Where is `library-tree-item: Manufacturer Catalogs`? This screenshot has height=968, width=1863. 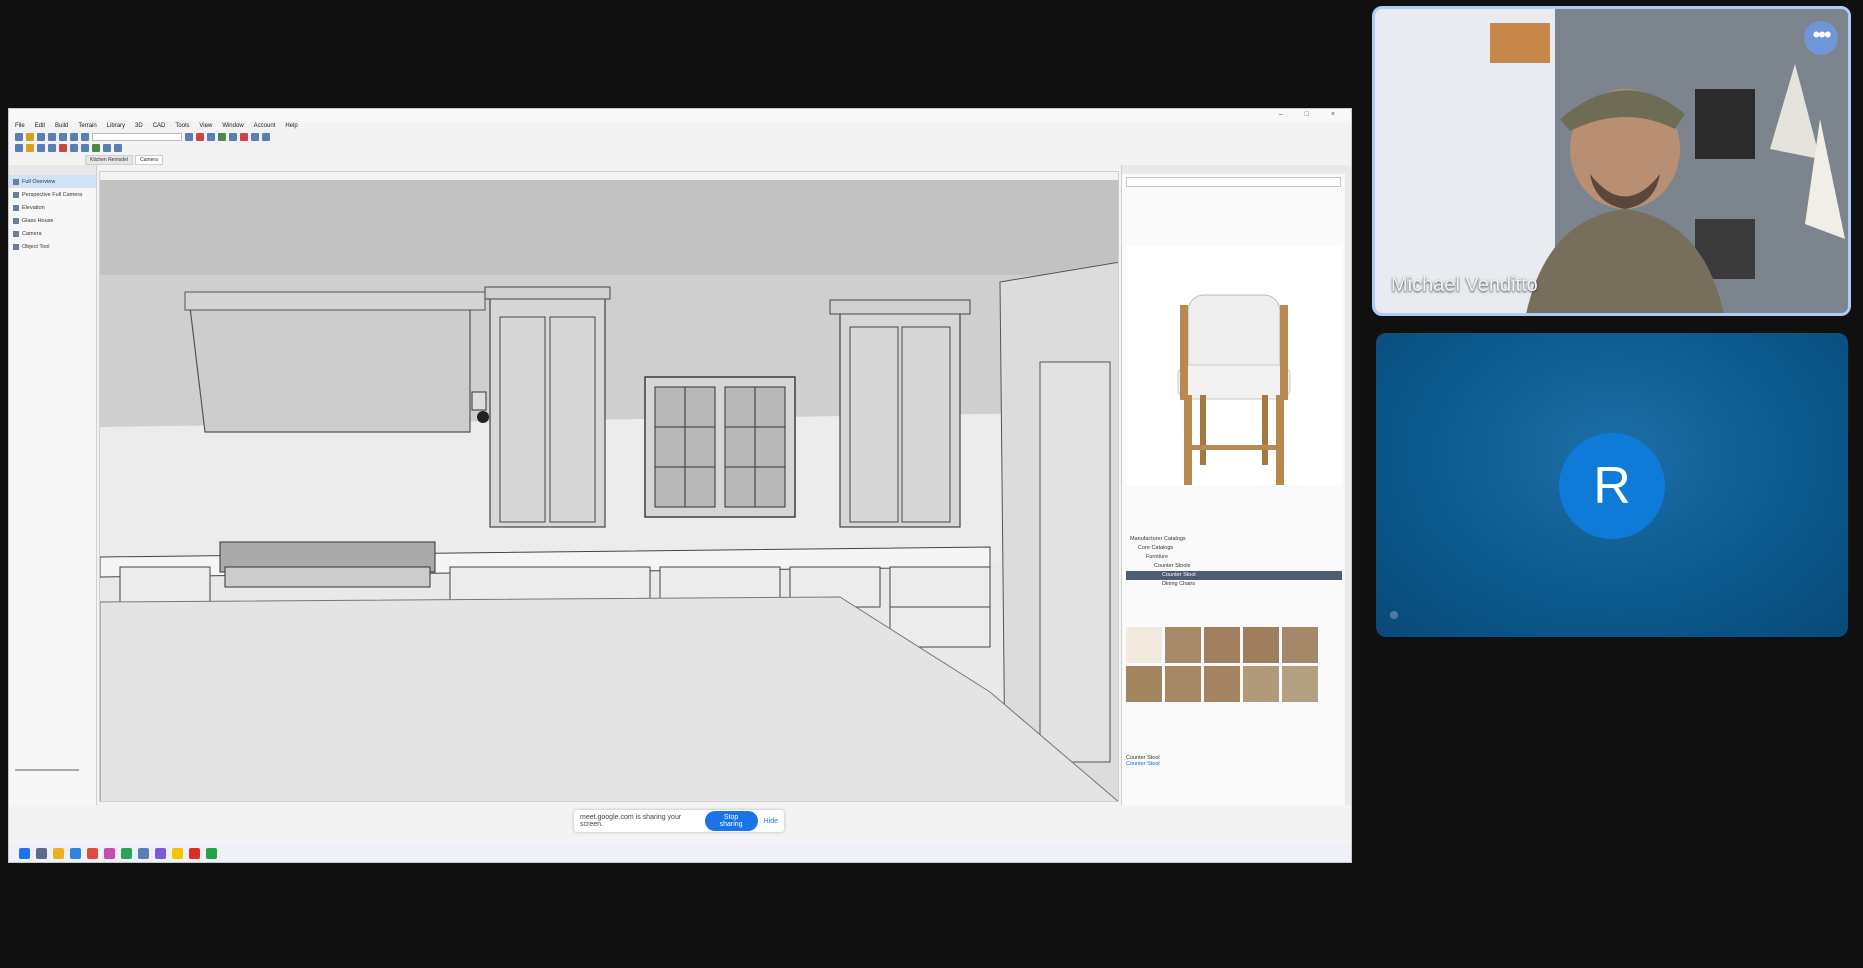 library-tree-item: Manufacturer Catalogs is located at coordinates (1234, 539).